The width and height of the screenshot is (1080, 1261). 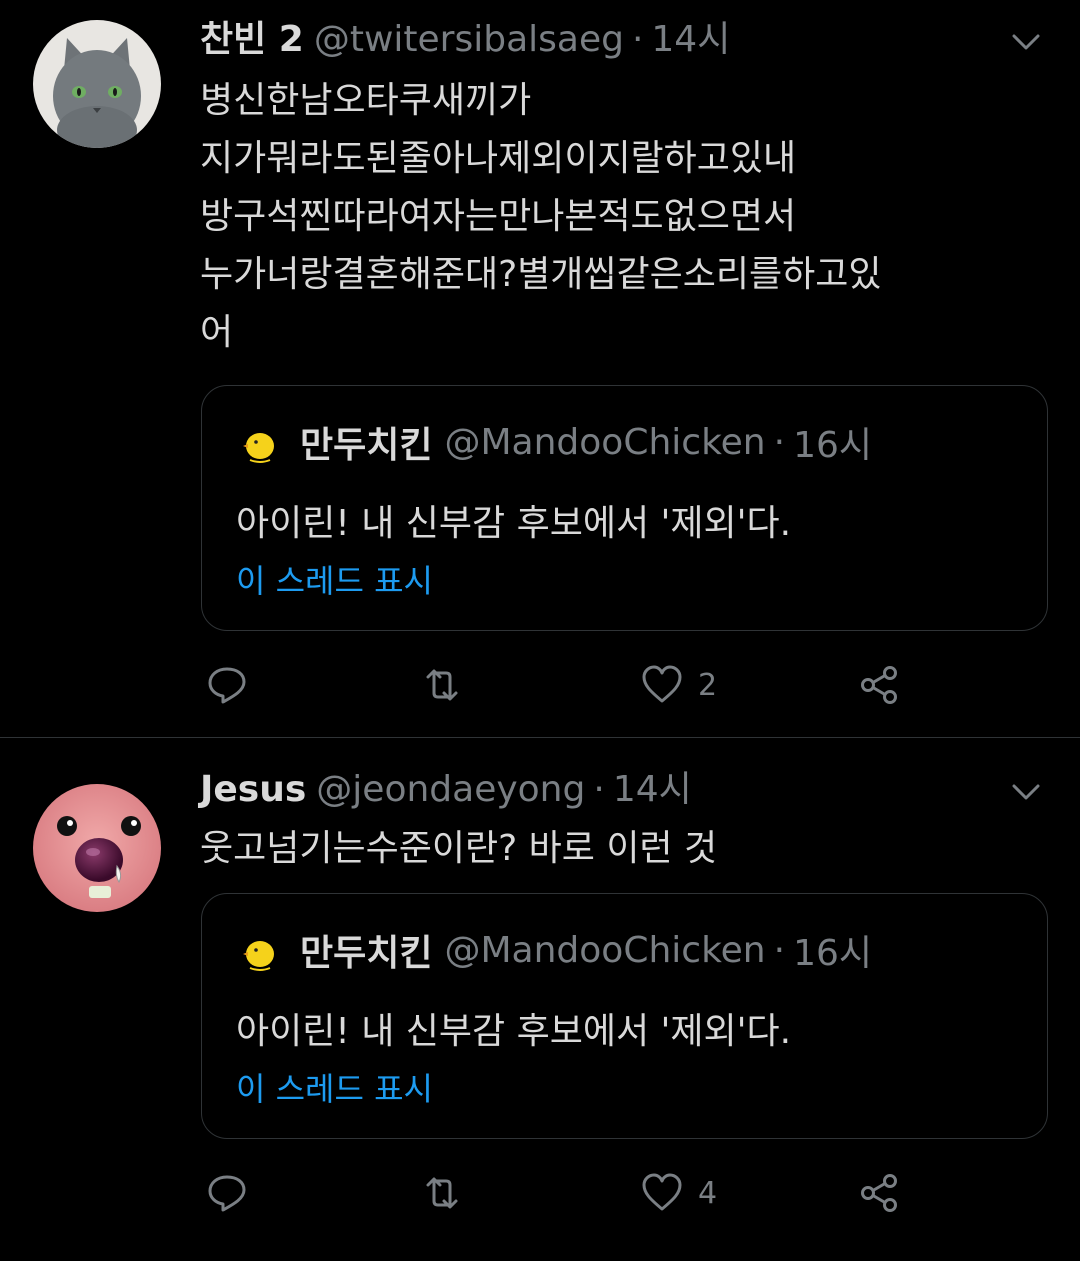 I want to click on tweet-text-line: 누가너랑결혼해준대?별개씹같은소리를하고있, so click(x=541, y=274).